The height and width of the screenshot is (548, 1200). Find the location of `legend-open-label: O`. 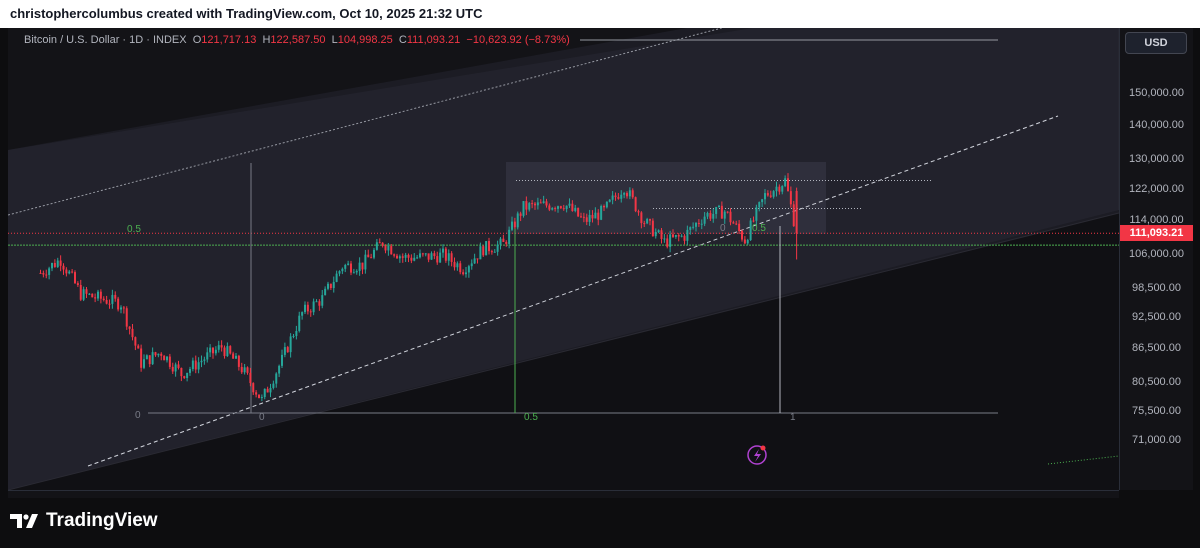

legend-open-label: O is located at coordinates (197, 40).